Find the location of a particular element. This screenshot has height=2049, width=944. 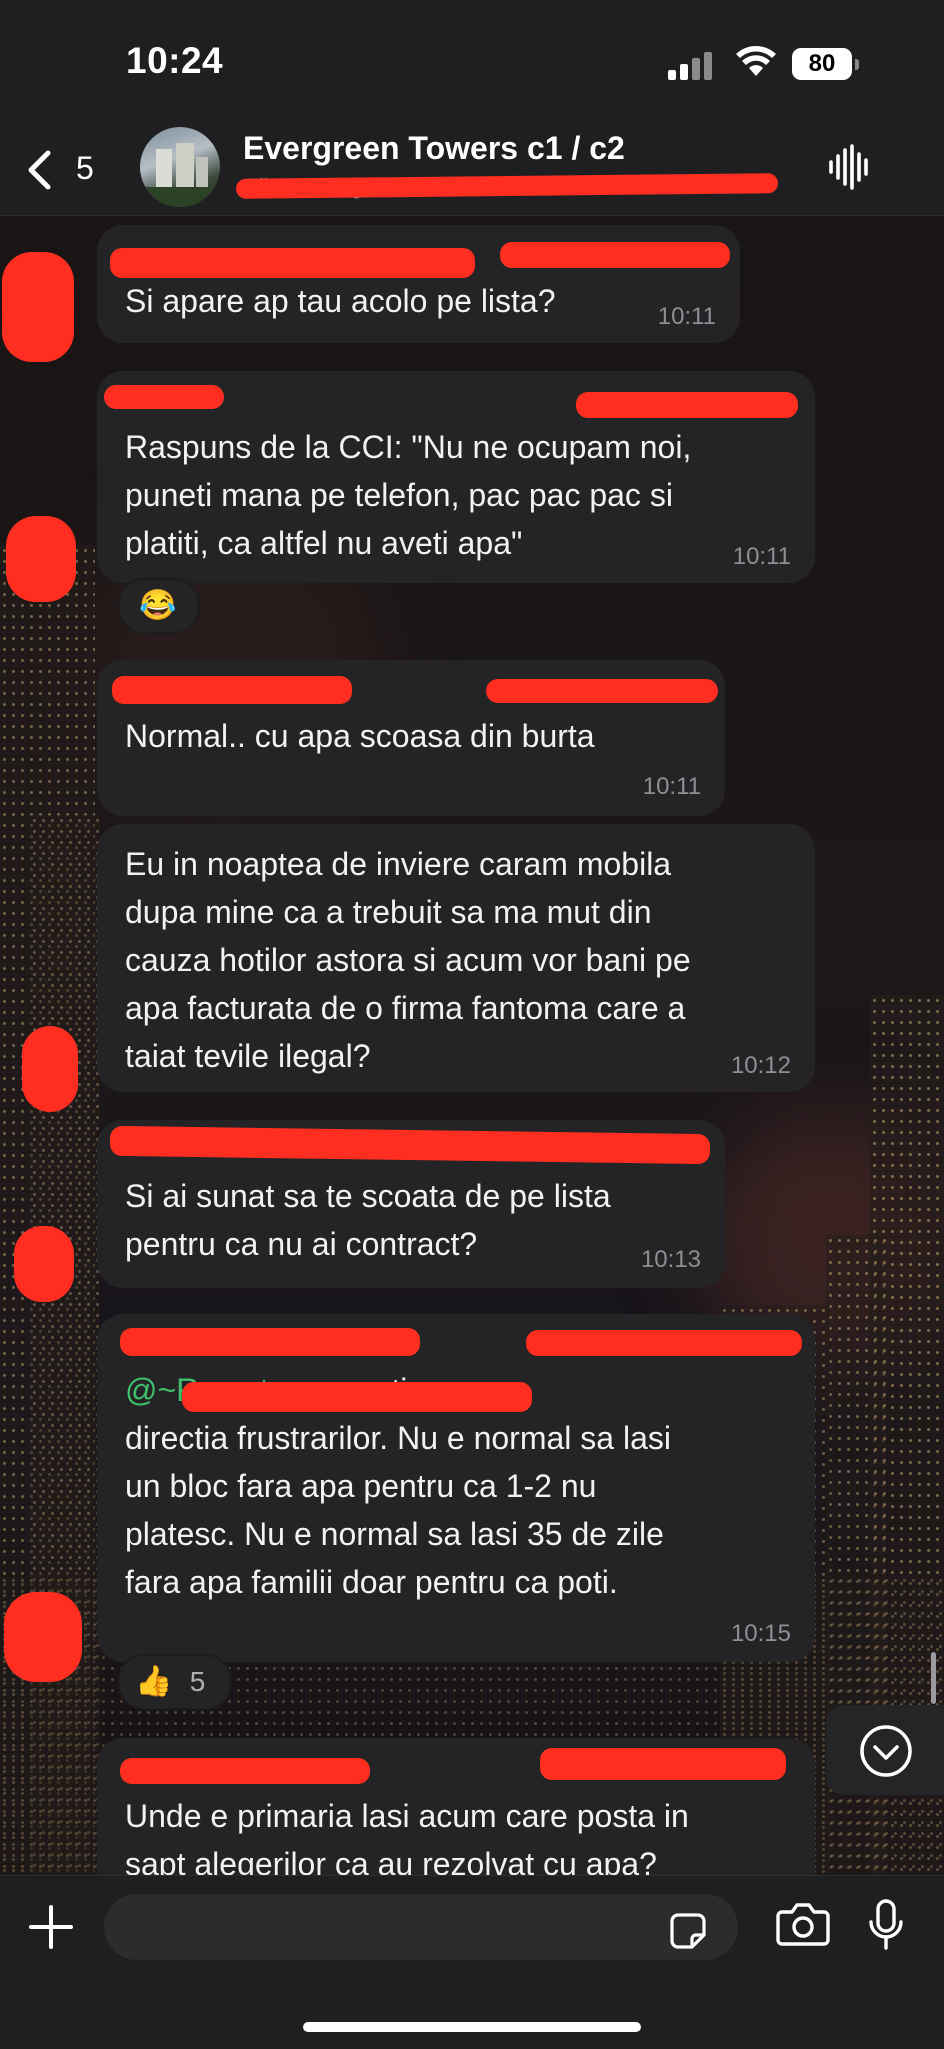

cellular-signal-icon is located at coordinates (691, 66).